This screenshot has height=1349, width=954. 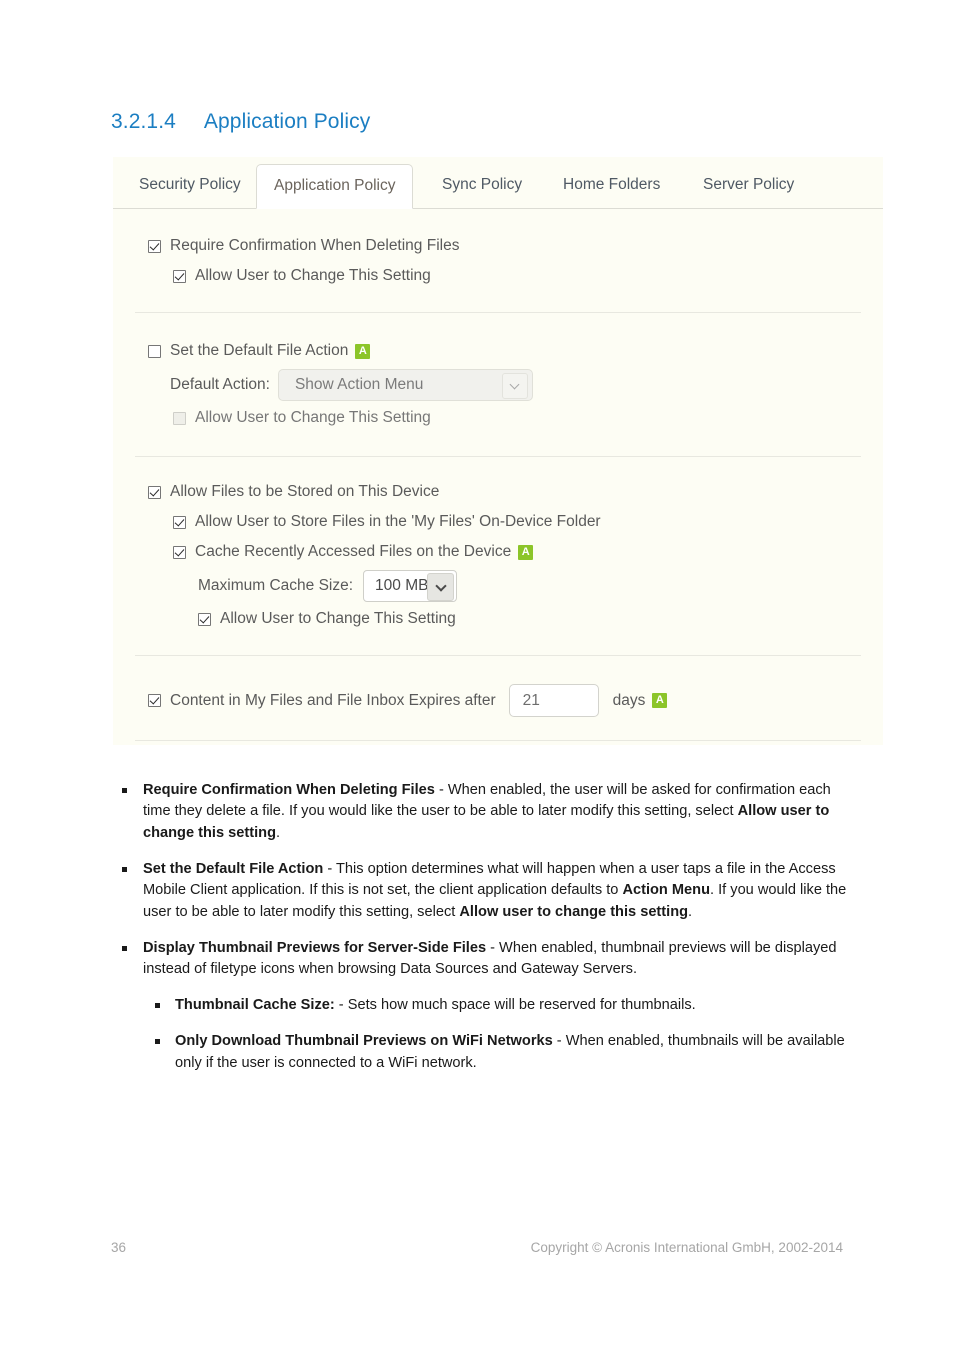 I want to click on set-default-file-action-label: Set the Default File Action, so click(x=259, y=350).